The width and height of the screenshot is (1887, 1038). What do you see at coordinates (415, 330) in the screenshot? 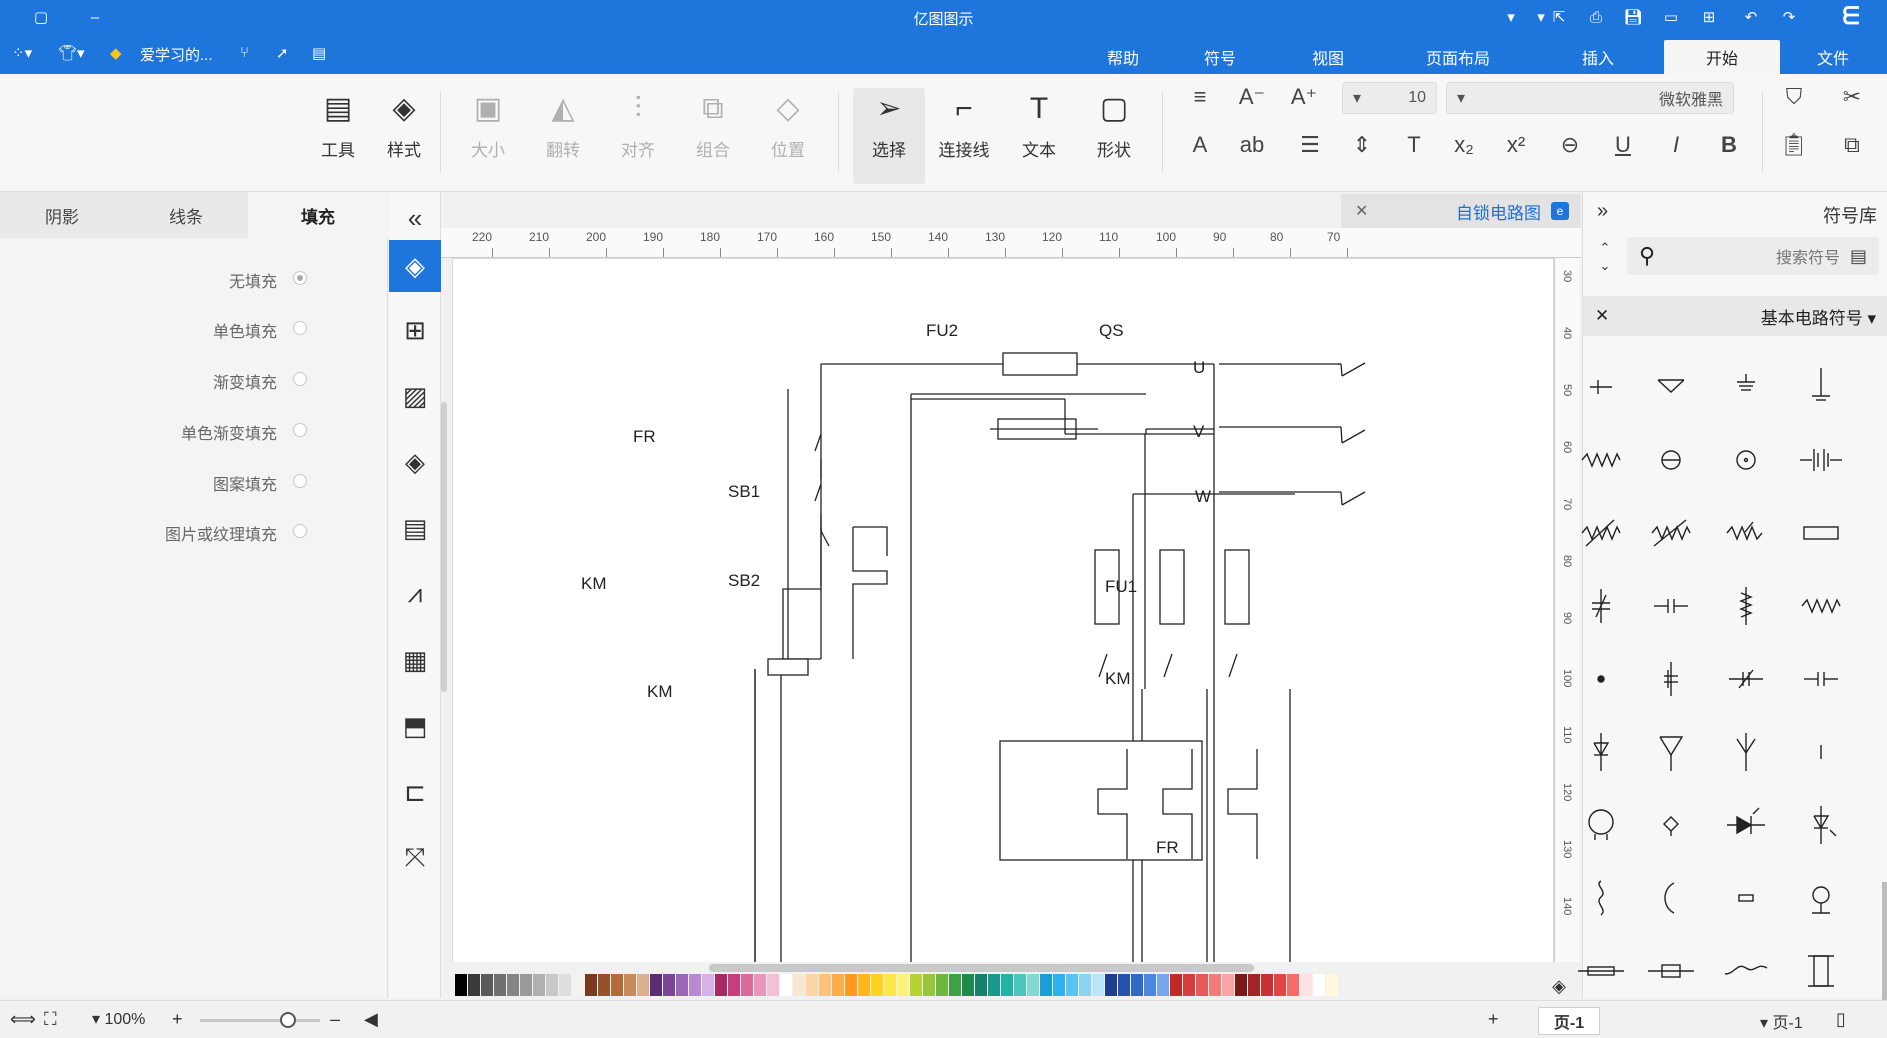
I see `grid-icon: ⊞` at bounding box center [415, 330].